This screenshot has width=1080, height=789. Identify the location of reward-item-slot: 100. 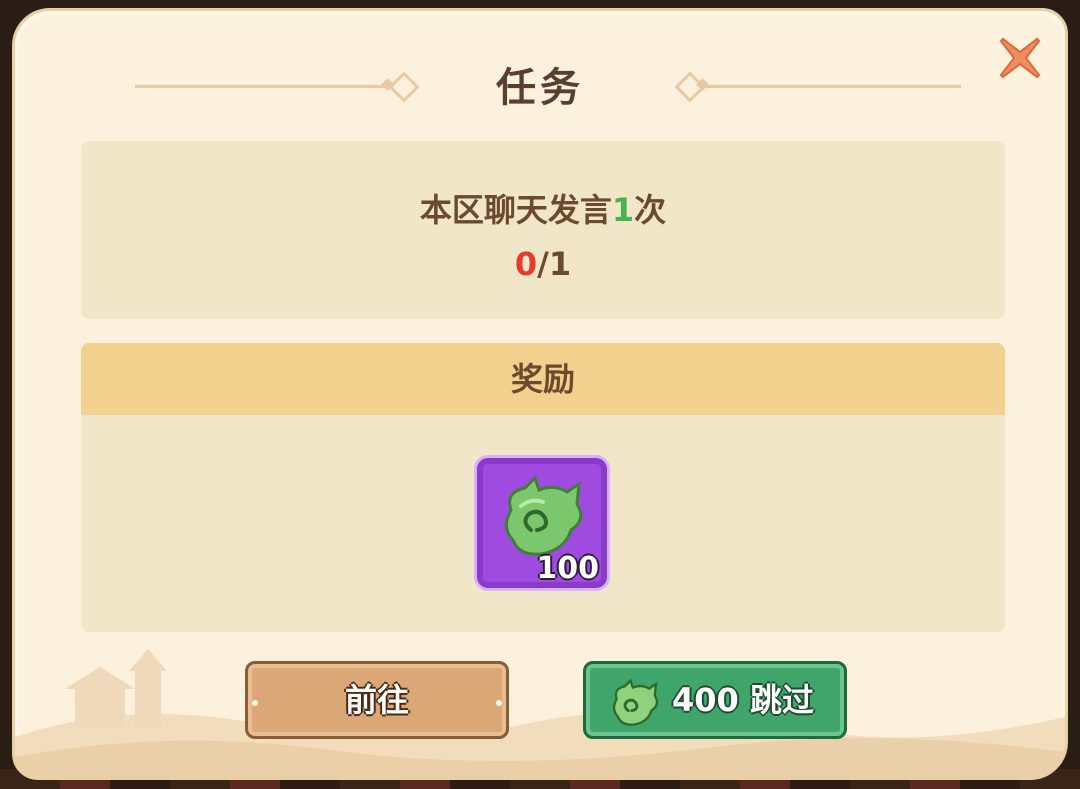
(542, 523).